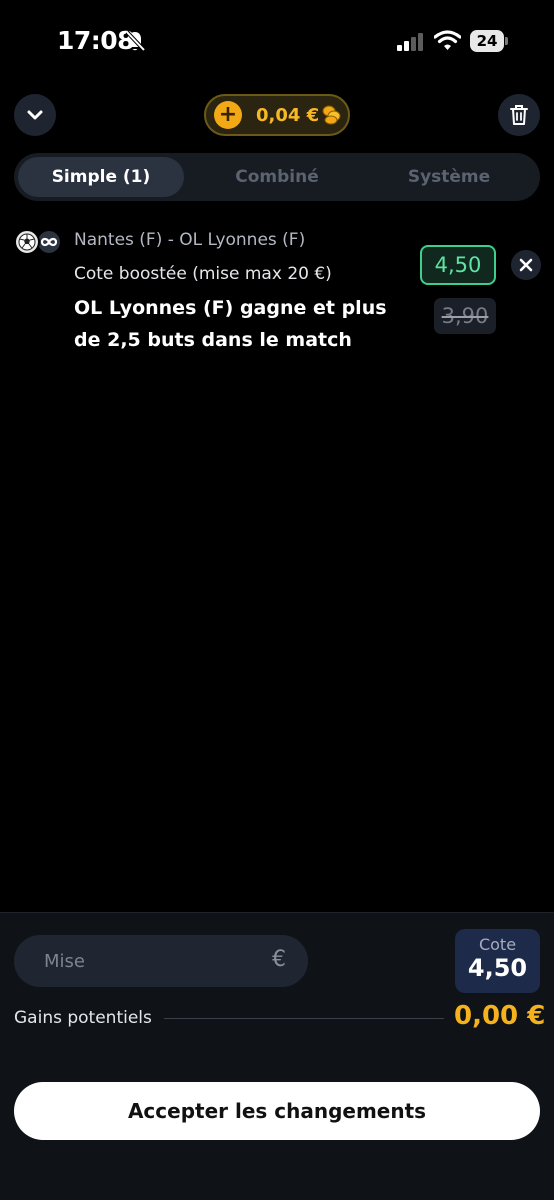 This screenshot has width=554, height=1200. Describe the element at coordinates (497, 944) in the screenshot. I see `cote-label: Cote` at that location.